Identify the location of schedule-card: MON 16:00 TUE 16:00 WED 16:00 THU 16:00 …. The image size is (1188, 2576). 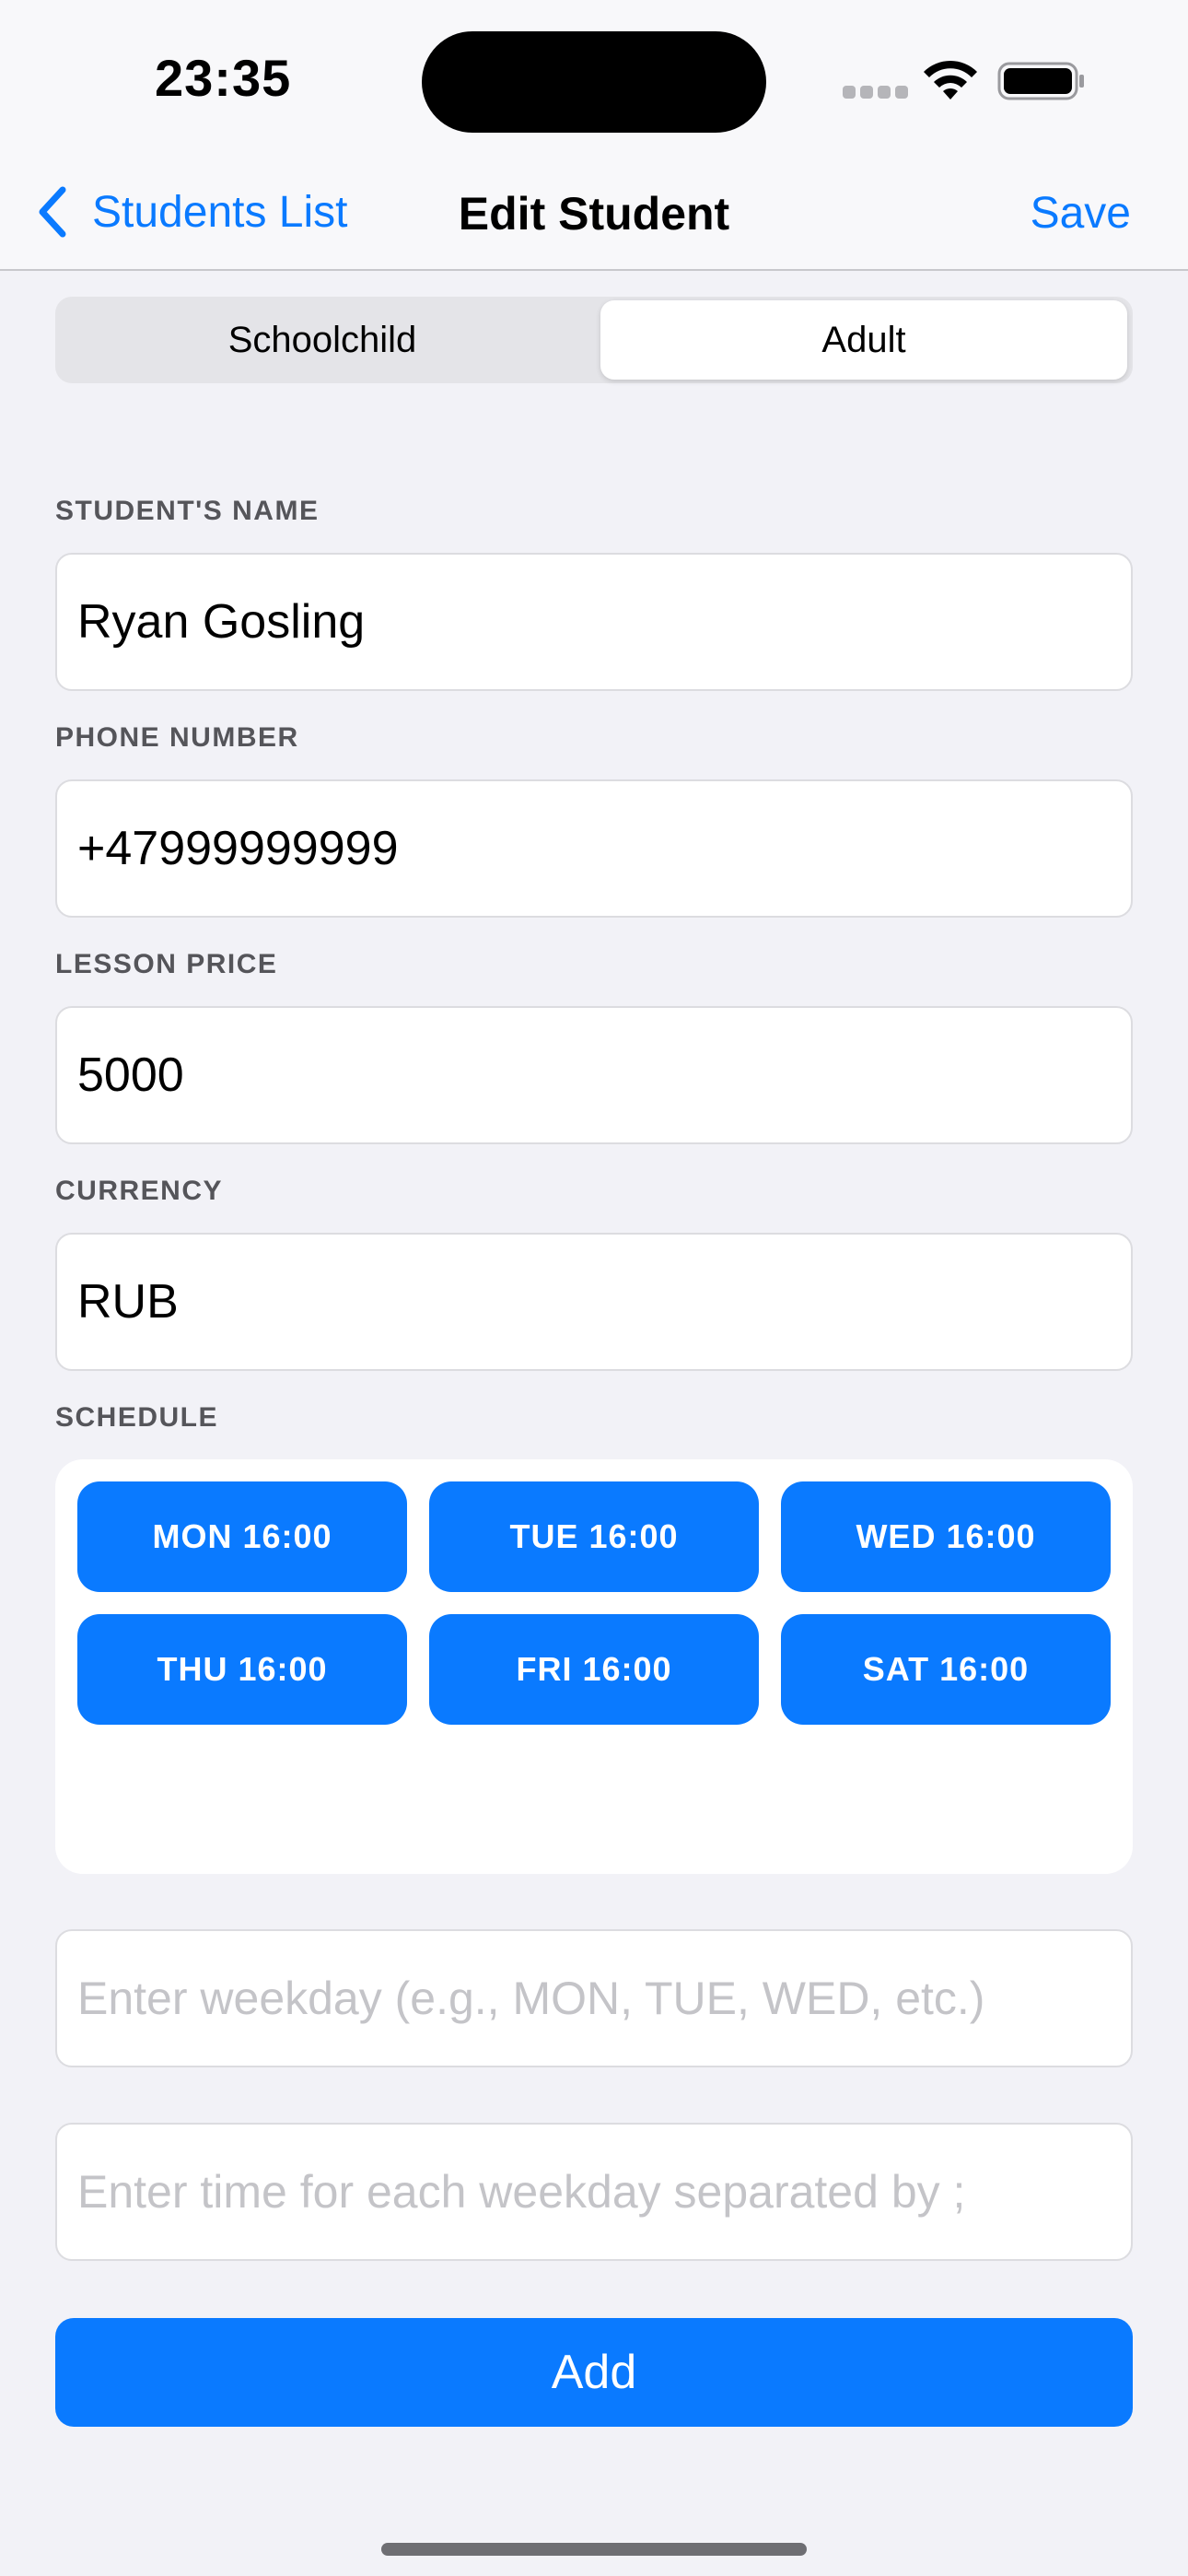
(594, 1666).